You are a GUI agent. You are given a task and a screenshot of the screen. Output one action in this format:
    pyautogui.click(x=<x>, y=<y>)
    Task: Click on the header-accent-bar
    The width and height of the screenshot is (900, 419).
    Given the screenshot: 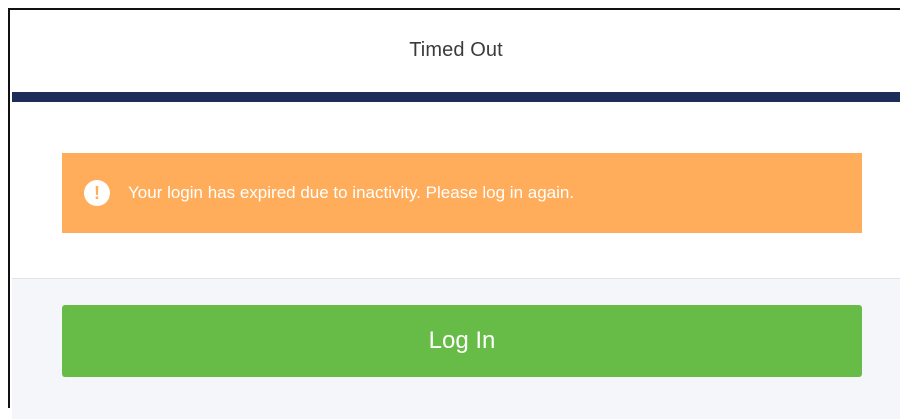 What is the action you would take?
    pyautogui.click(x=456, y=97)
    